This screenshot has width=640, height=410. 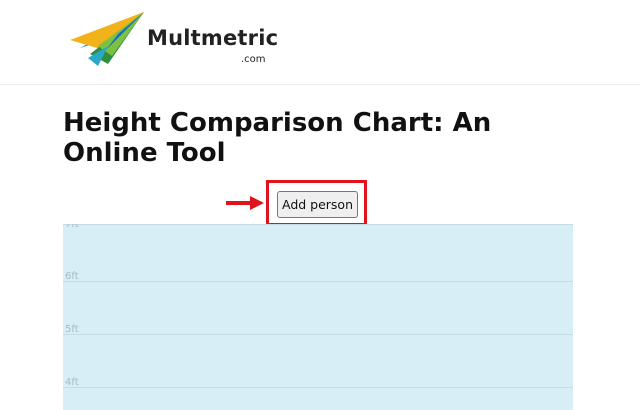 What do you see at coordinates (72, 276) in the screenshot?
I see `tick-label-6ft: 6ft` at bounding box center [72, 276].